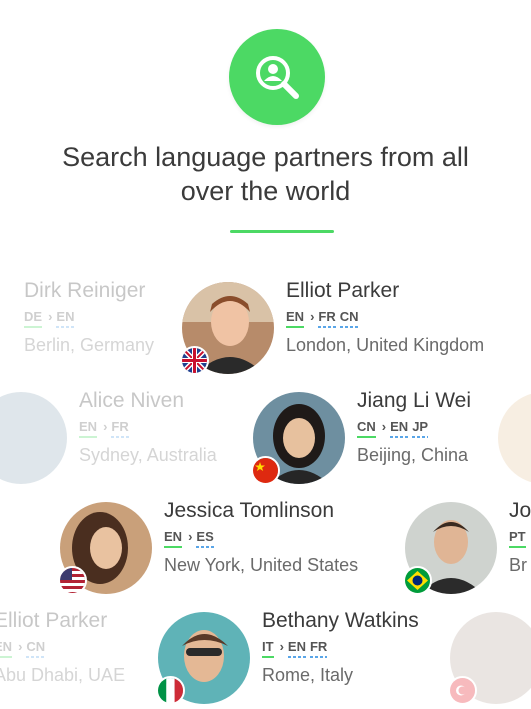 This screenshot has width=531, height=709. I want to click on br-flag-icon, so click(417, 580).